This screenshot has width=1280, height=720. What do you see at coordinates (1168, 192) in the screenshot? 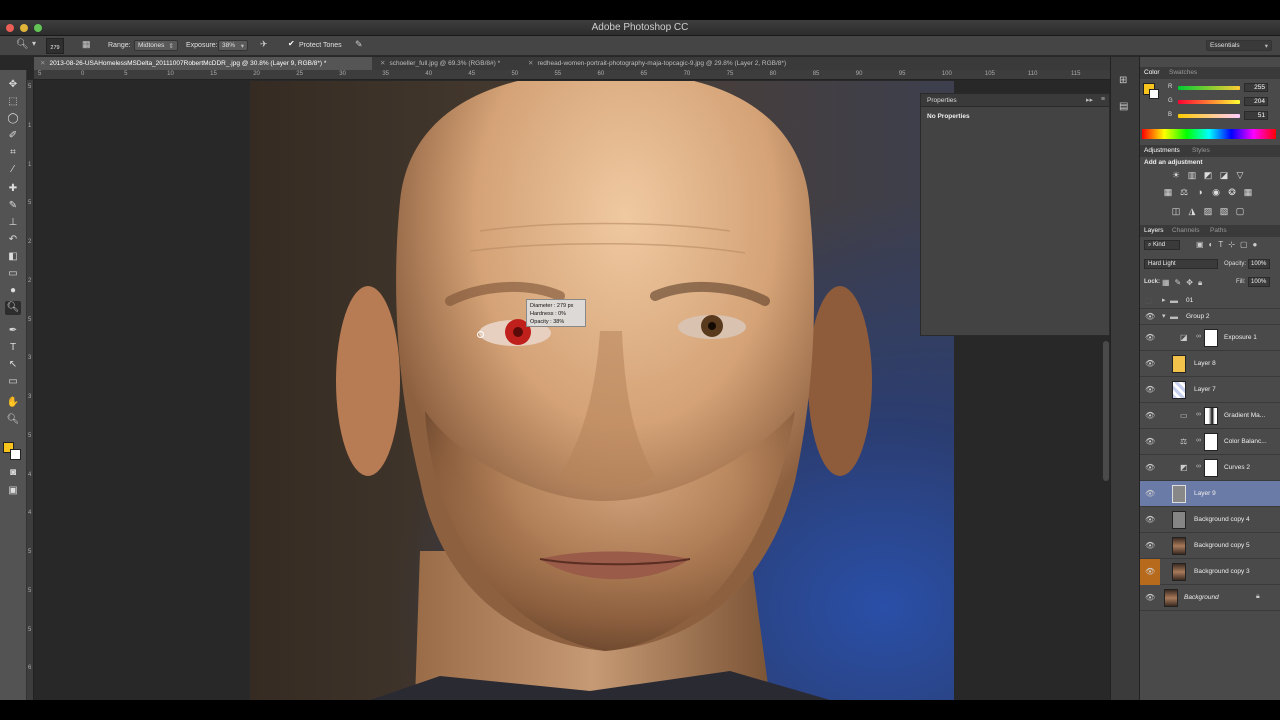
I see `hue-saturation-icon: ▦` at bounding box center [1168, 192].